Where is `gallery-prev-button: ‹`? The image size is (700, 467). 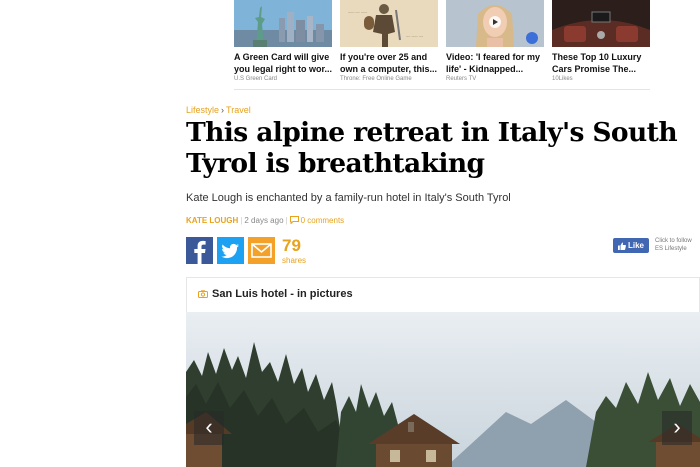
gallery-prev-button: ‹ is located at coordinates (209, 428).